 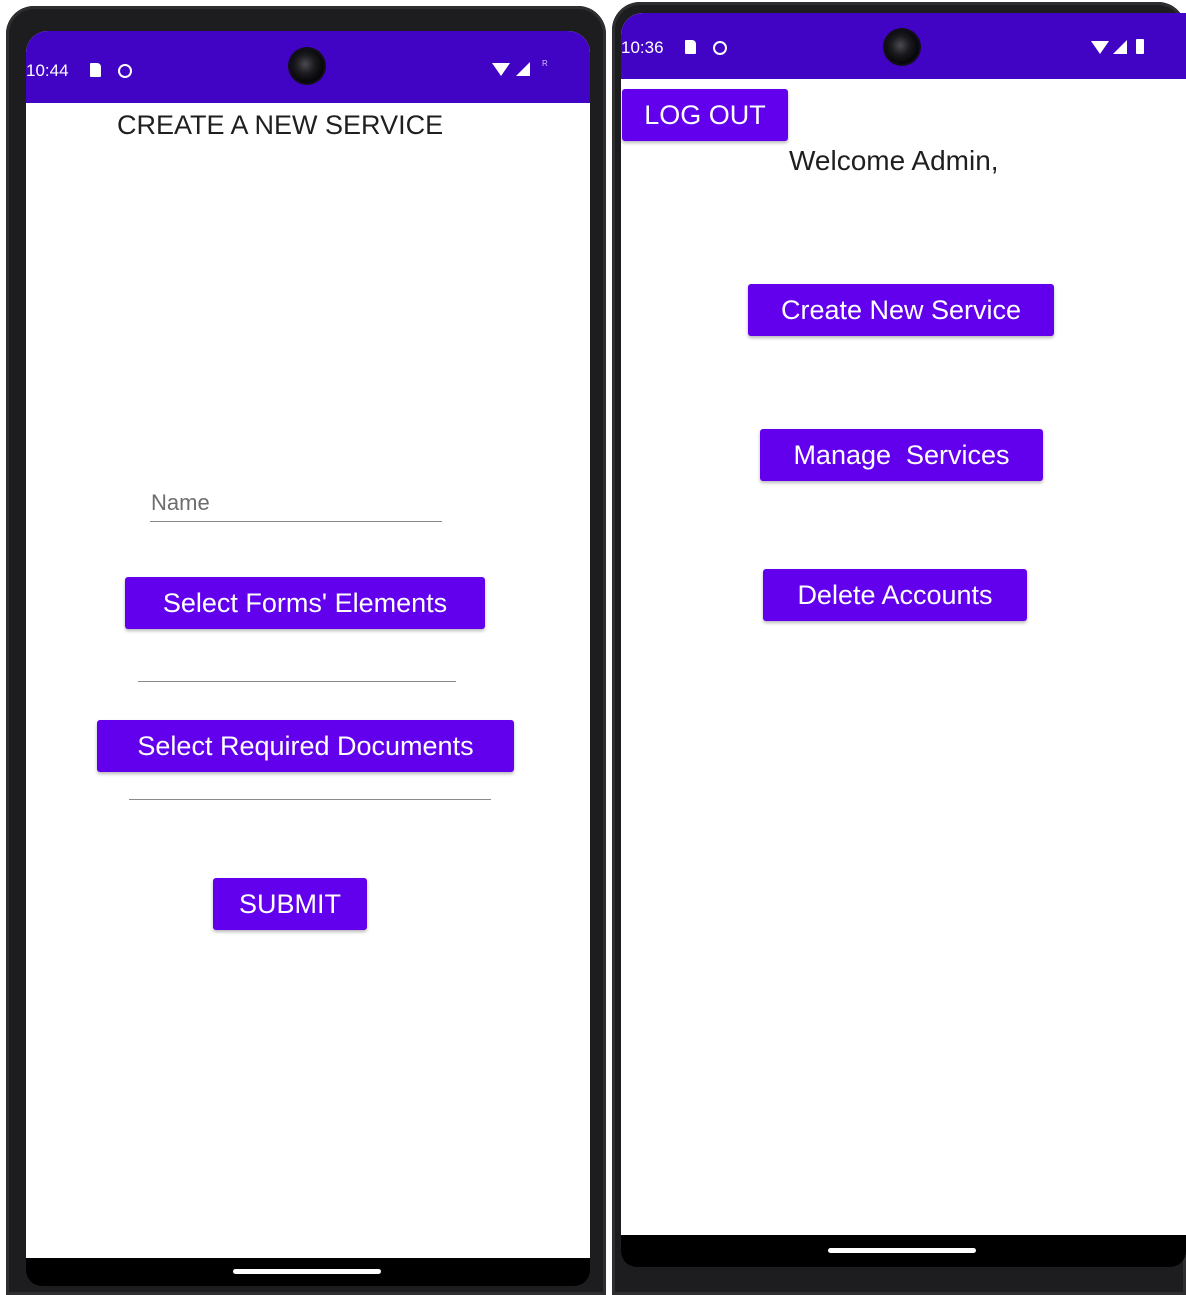 What do you see at coordinates (1140, 46) in the screenshot?
I see `battery-icon` at bounding box center [1140, 46].